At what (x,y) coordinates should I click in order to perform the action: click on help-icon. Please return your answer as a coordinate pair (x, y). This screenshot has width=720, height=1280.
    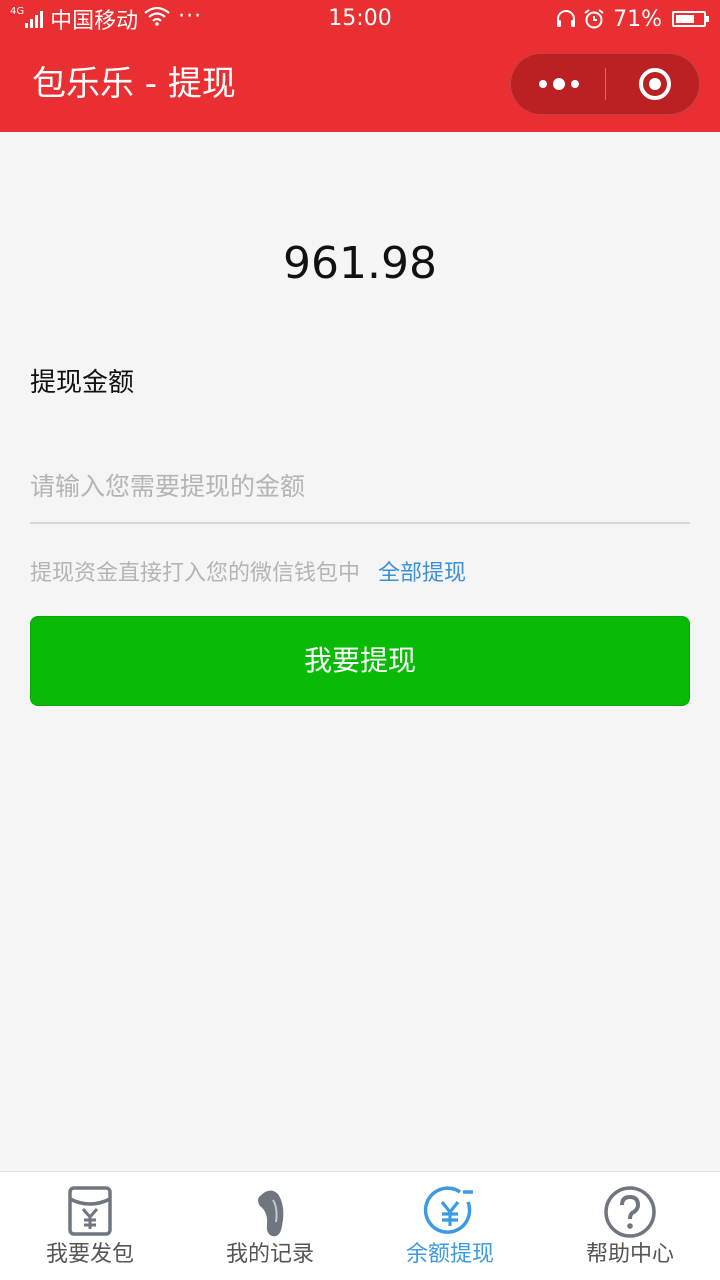
    Looking at the image, I should click on (630, 1212).